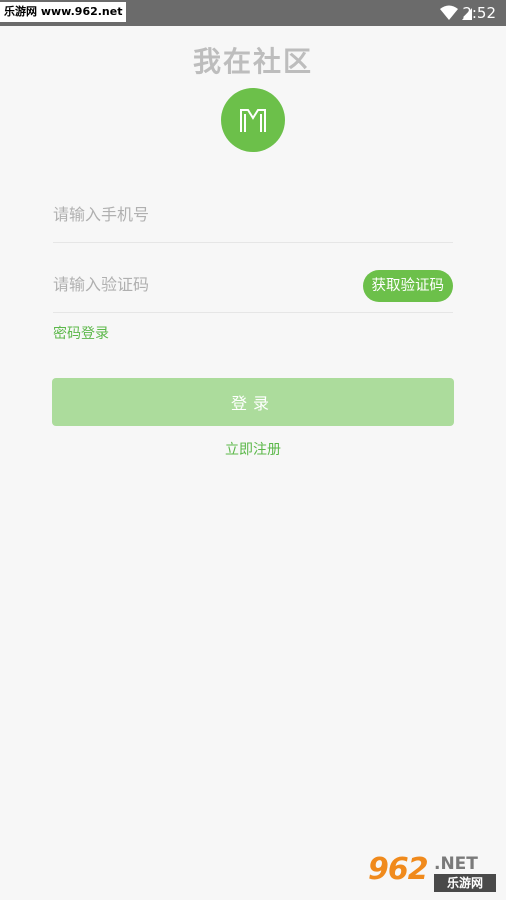  I want to click on watermark-bottom: 962 .NET 乐游网, so click(434, 874).